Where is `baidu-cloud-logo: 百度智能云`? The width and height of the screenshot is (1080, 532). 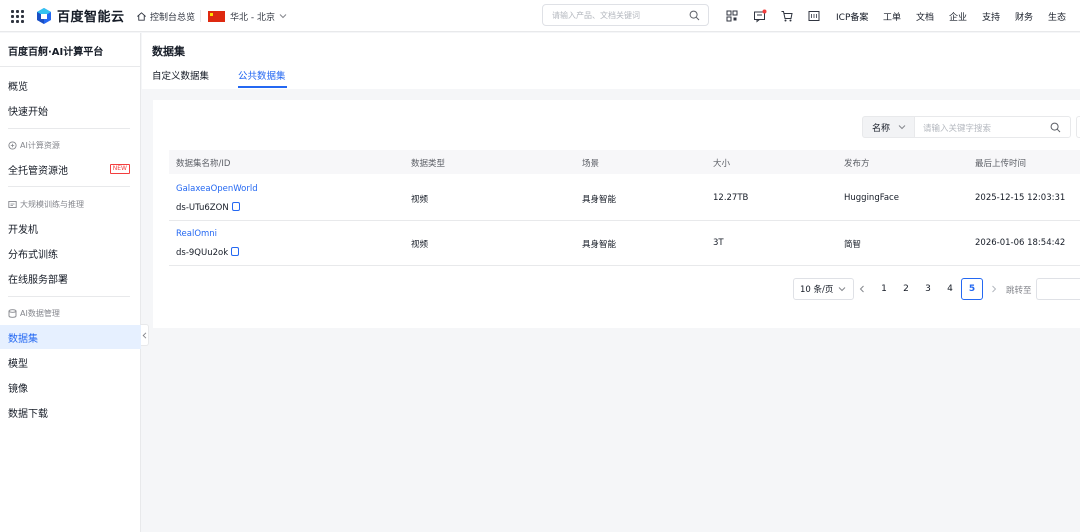
baidu-cloud-logo: 百度智能云 is located at coordinates (80, 15).